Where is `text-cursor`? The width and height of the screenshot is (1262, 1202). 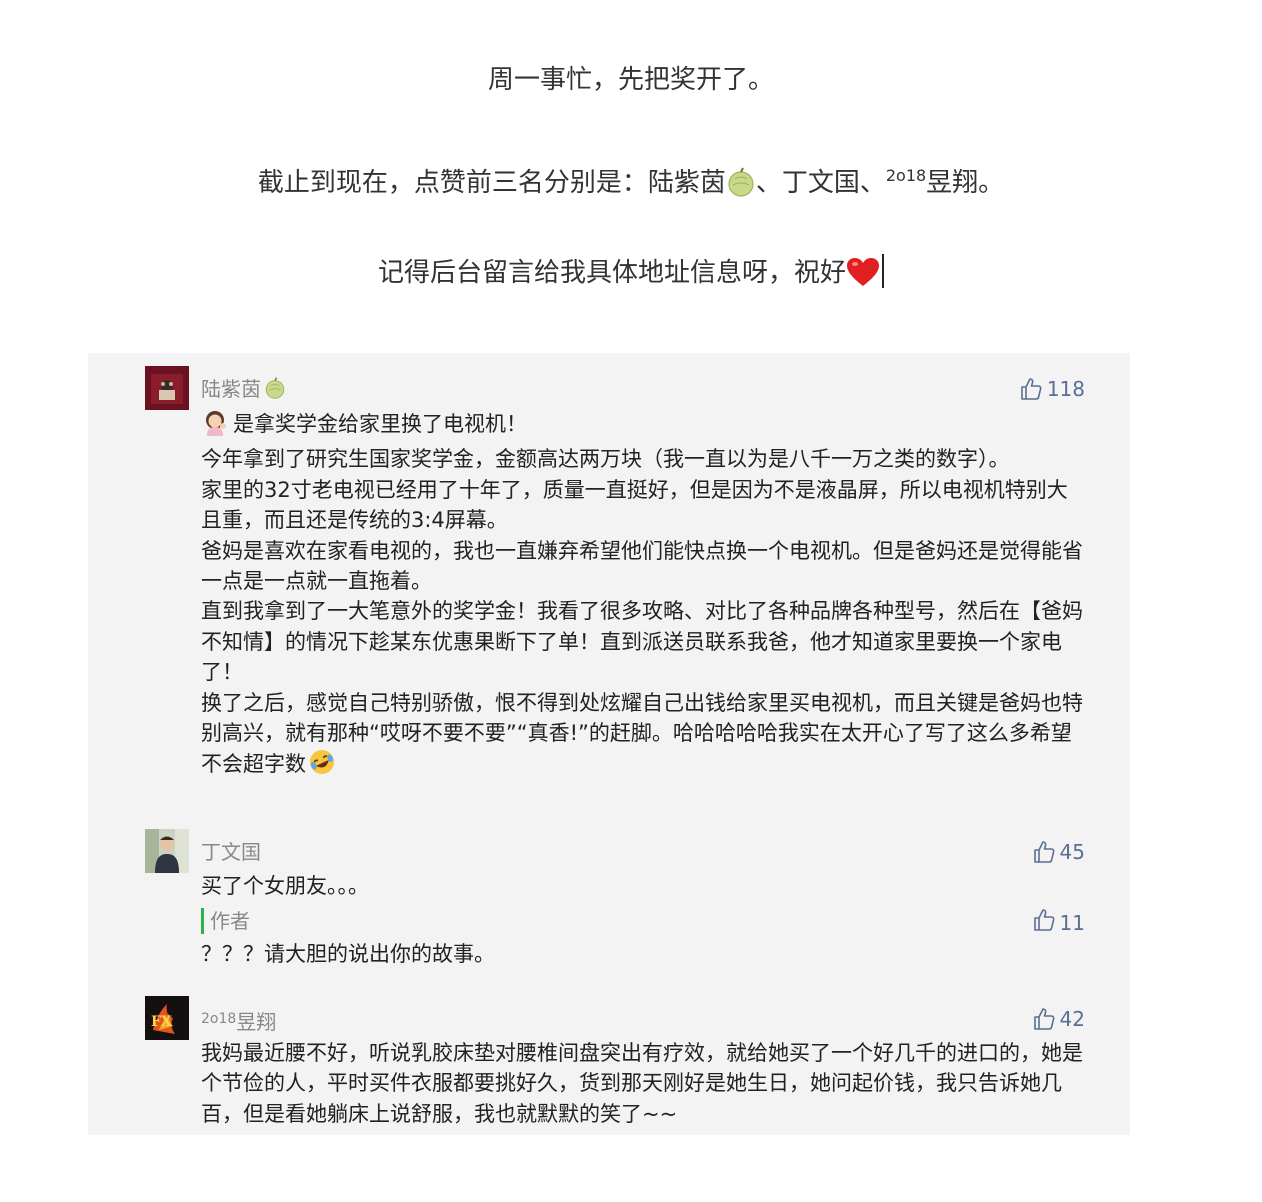
text-cursor is located at coordinates (883, 271).